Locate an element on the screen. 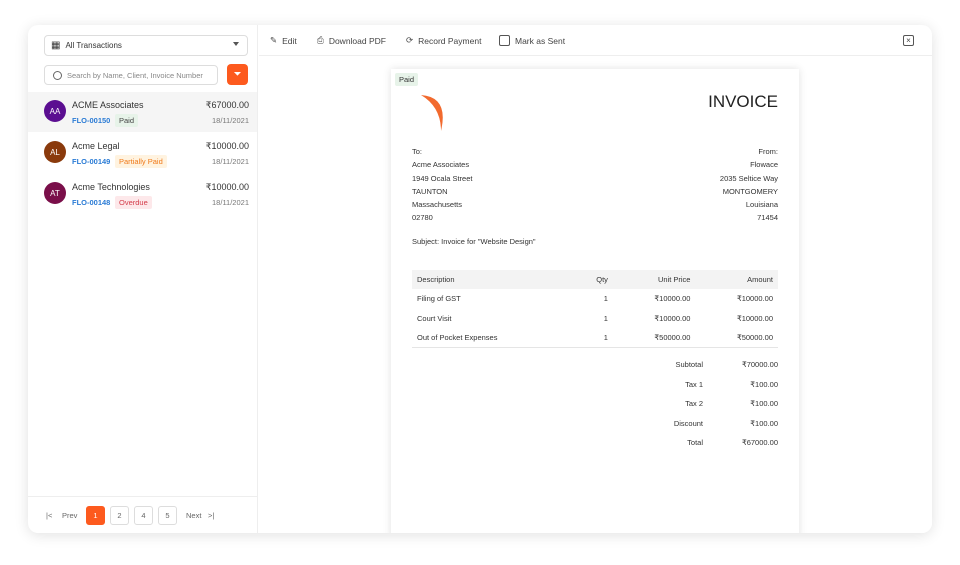  total-value: ₹70000.00 is located at coordinates (759, 364).